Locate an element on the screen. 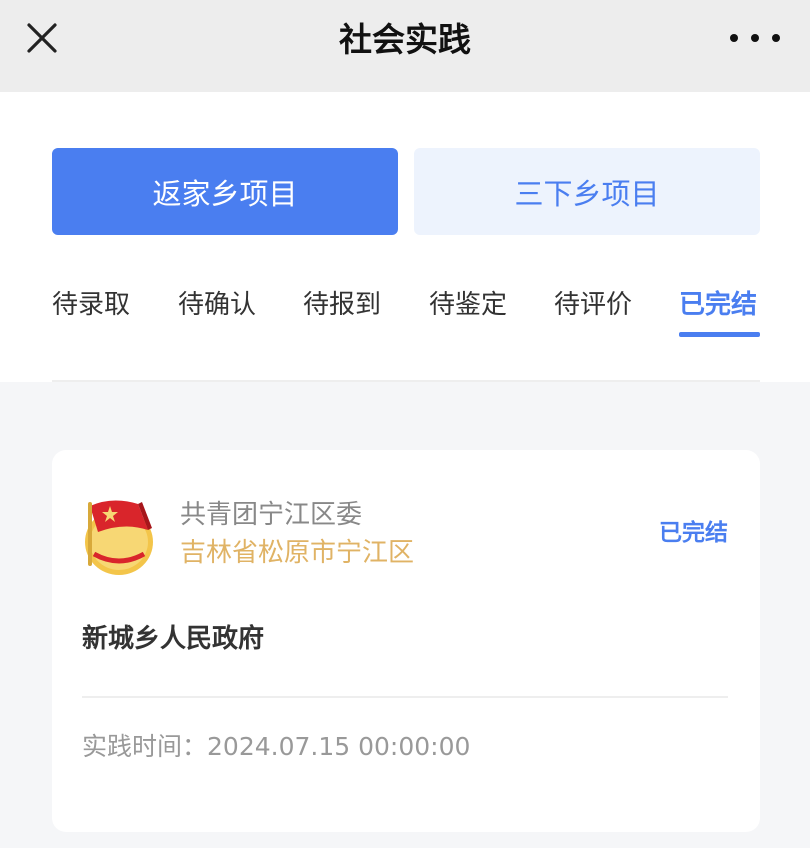 The width and height of the screenshot is (810, 848). active-tab-indicator is located at coordinates (719, 334).